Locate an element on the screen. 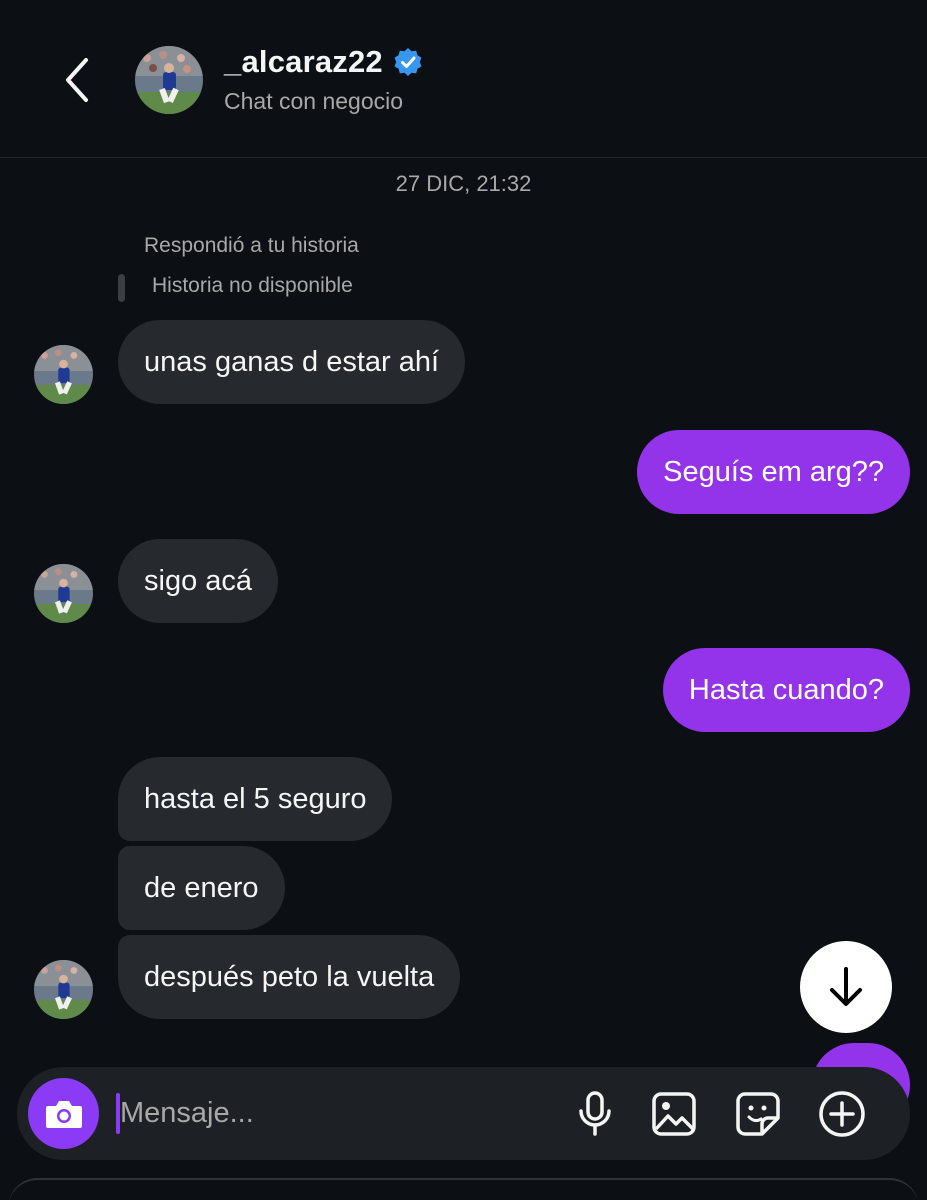 The width and height of the screenshot is (927, 1200). sticker-button is located at coordinates (758, 1114).